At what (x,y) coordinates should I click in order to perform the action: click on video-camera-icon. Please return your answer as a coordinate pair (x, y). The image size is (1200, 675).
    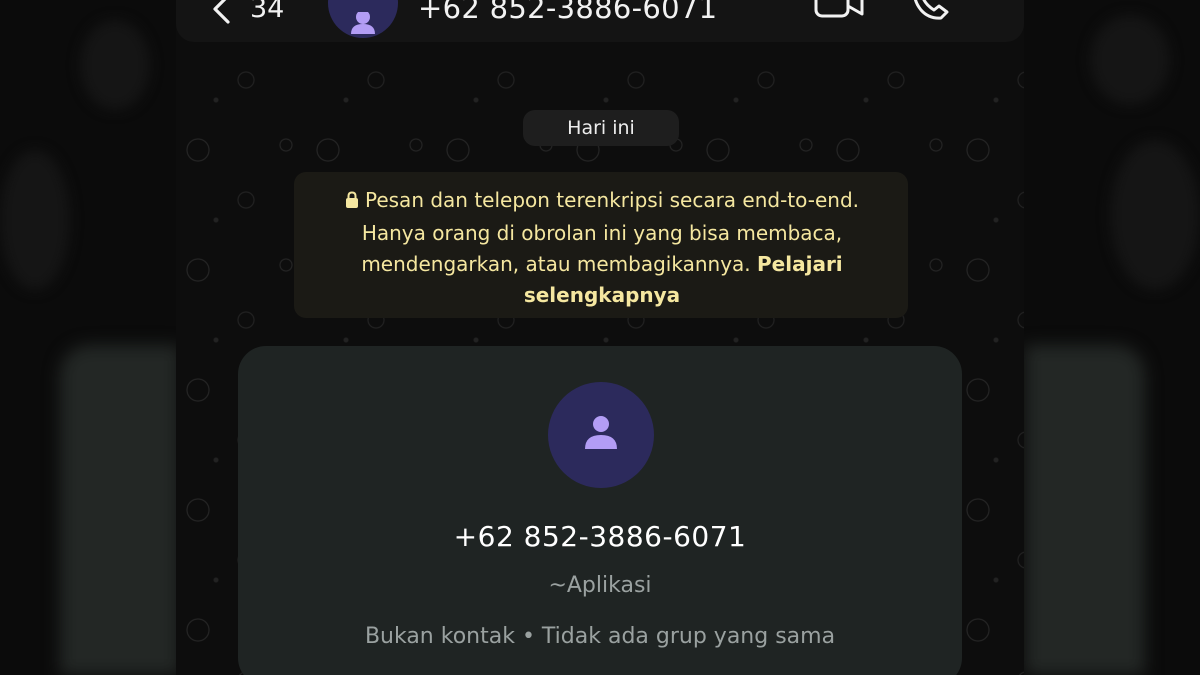
    Looking at the image, I should click on (840, 12).